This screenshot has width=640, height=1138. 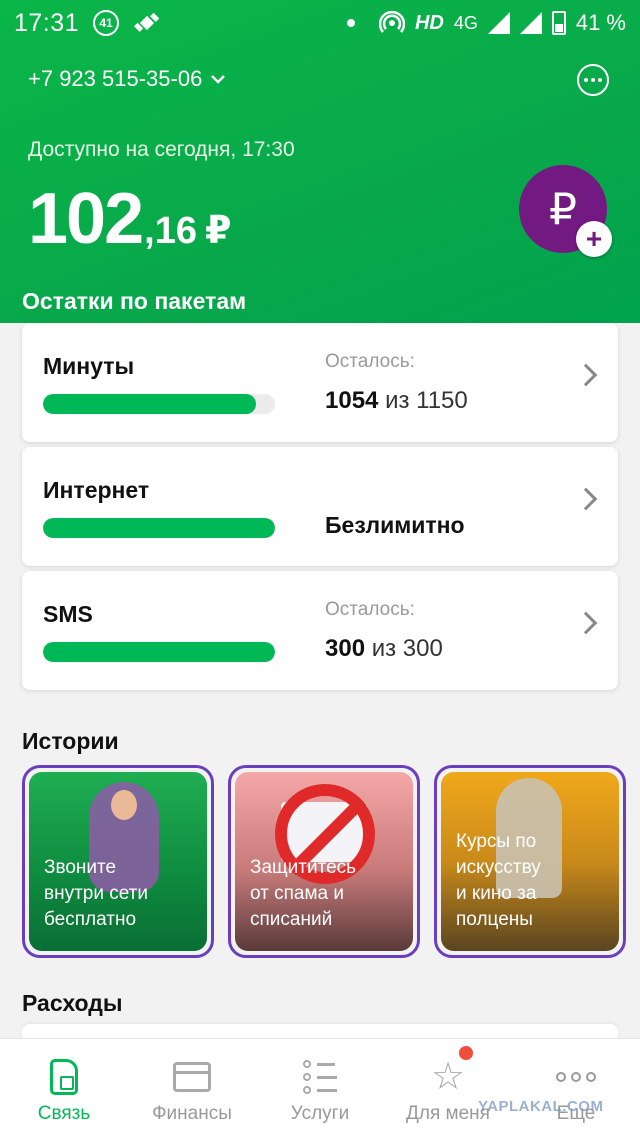 What do you see at coordinates (192, 1113) in the screenshot?
I see `tab-label: Финансы` at bounding box center [192, 1113].